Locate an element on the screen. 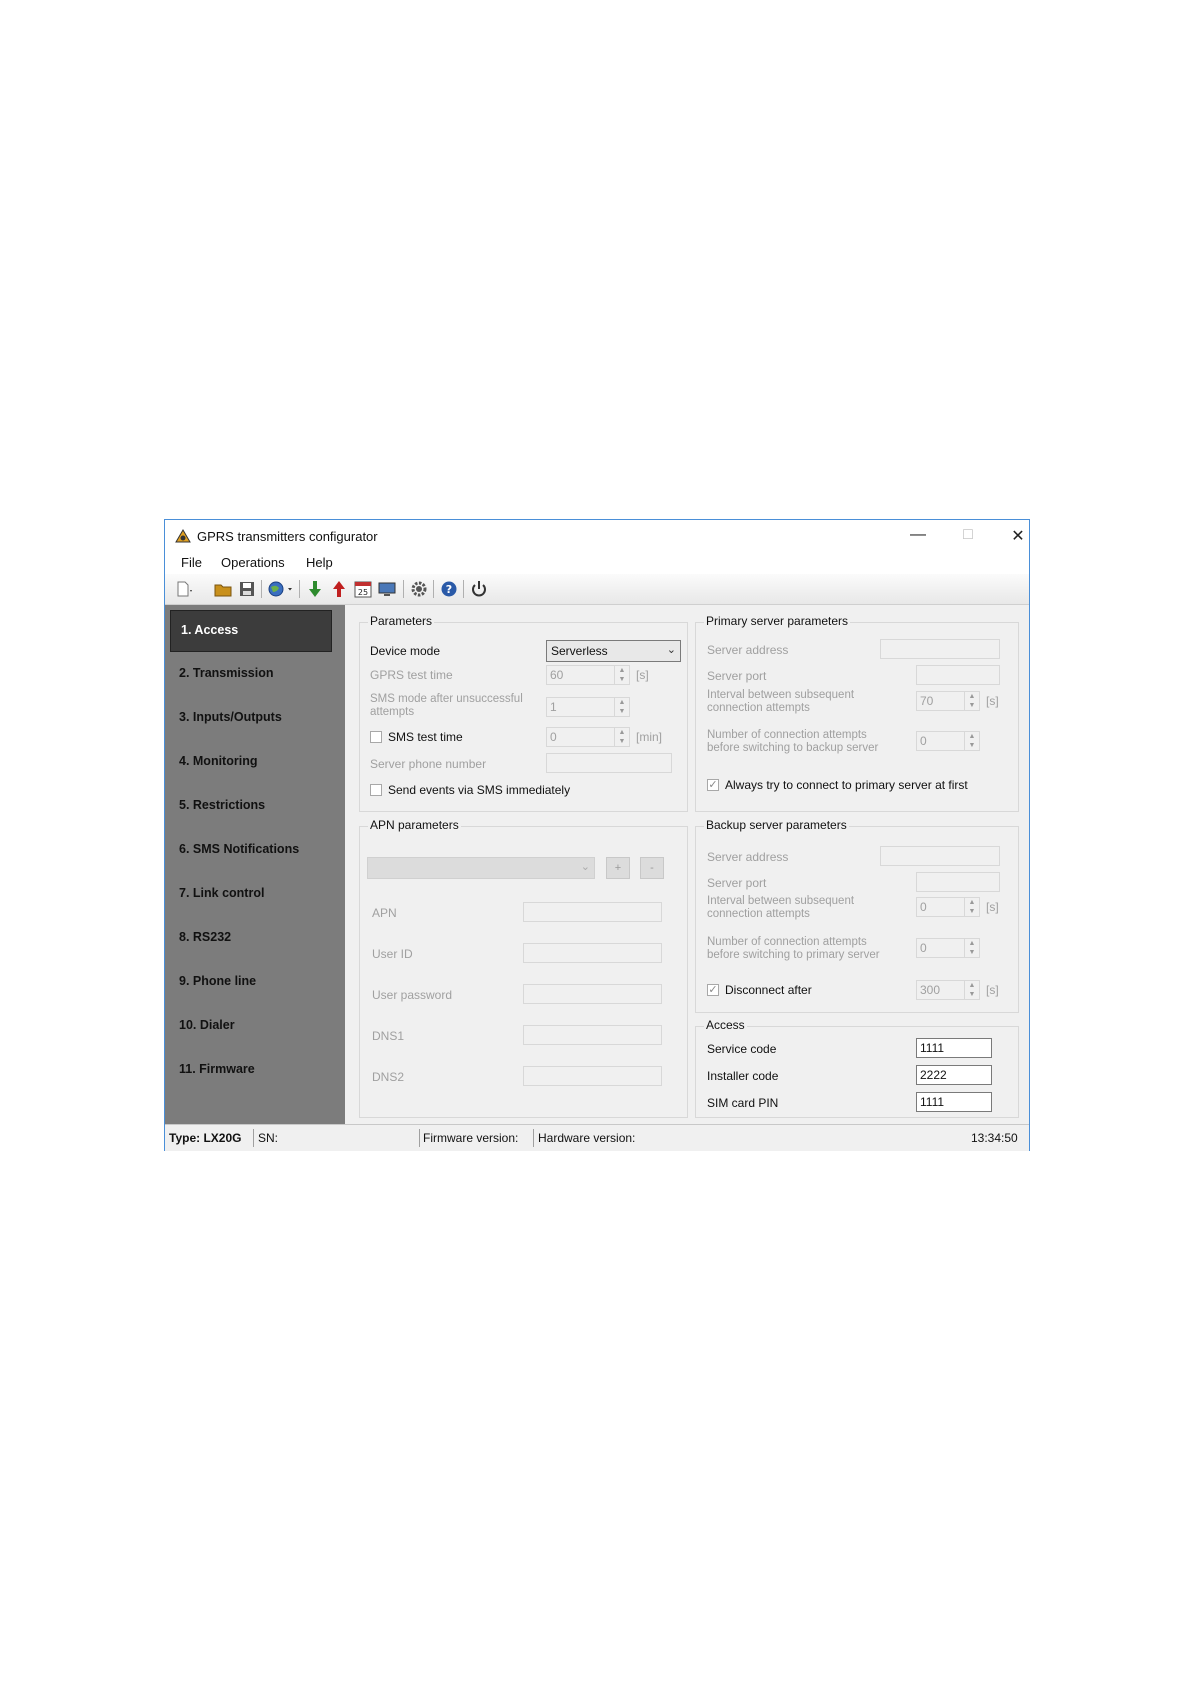  group-title: Parameters is located at coordinates (401, 621).